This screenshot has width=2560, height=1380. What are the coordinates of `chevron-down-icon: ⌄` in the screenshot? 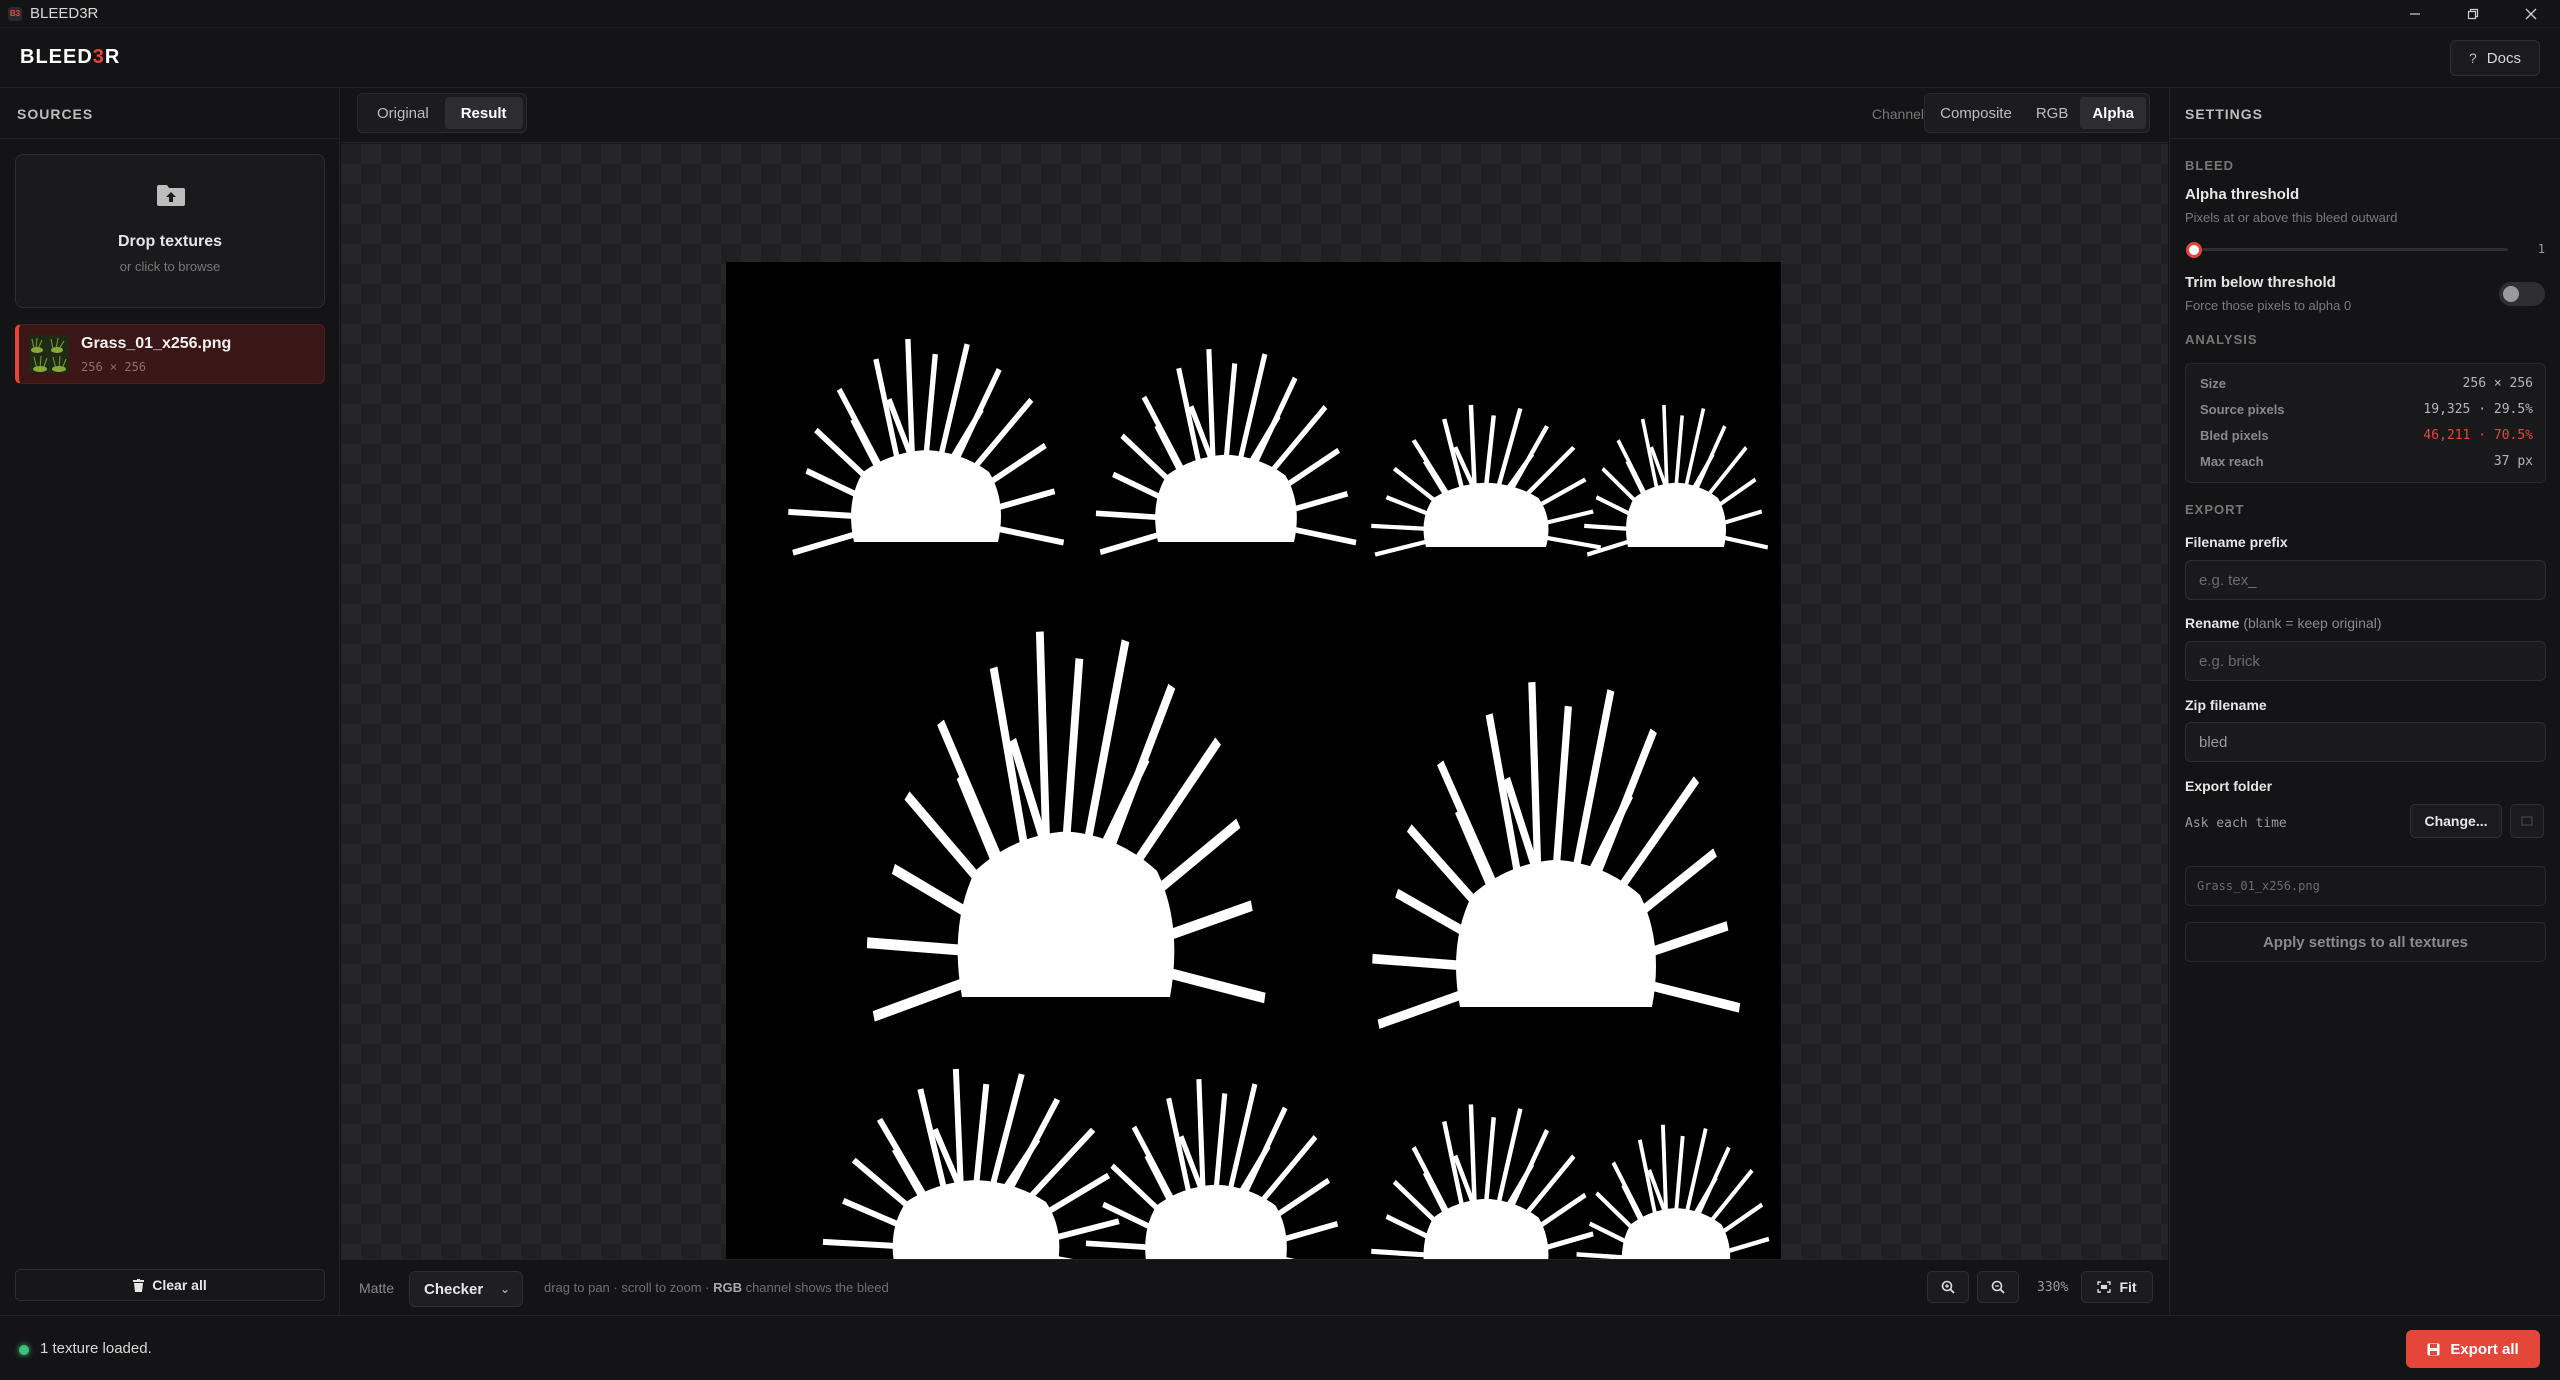 It's located at (504, 1289).